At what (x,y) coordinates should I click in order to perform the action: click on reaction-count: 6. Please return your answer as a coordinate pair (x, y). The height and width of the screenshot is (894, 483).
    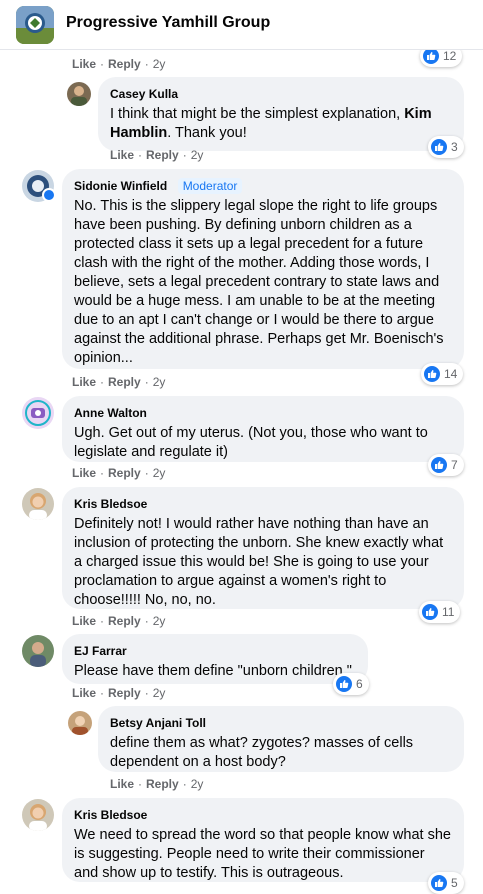
    Looking at the image, I should click on (351, 684).